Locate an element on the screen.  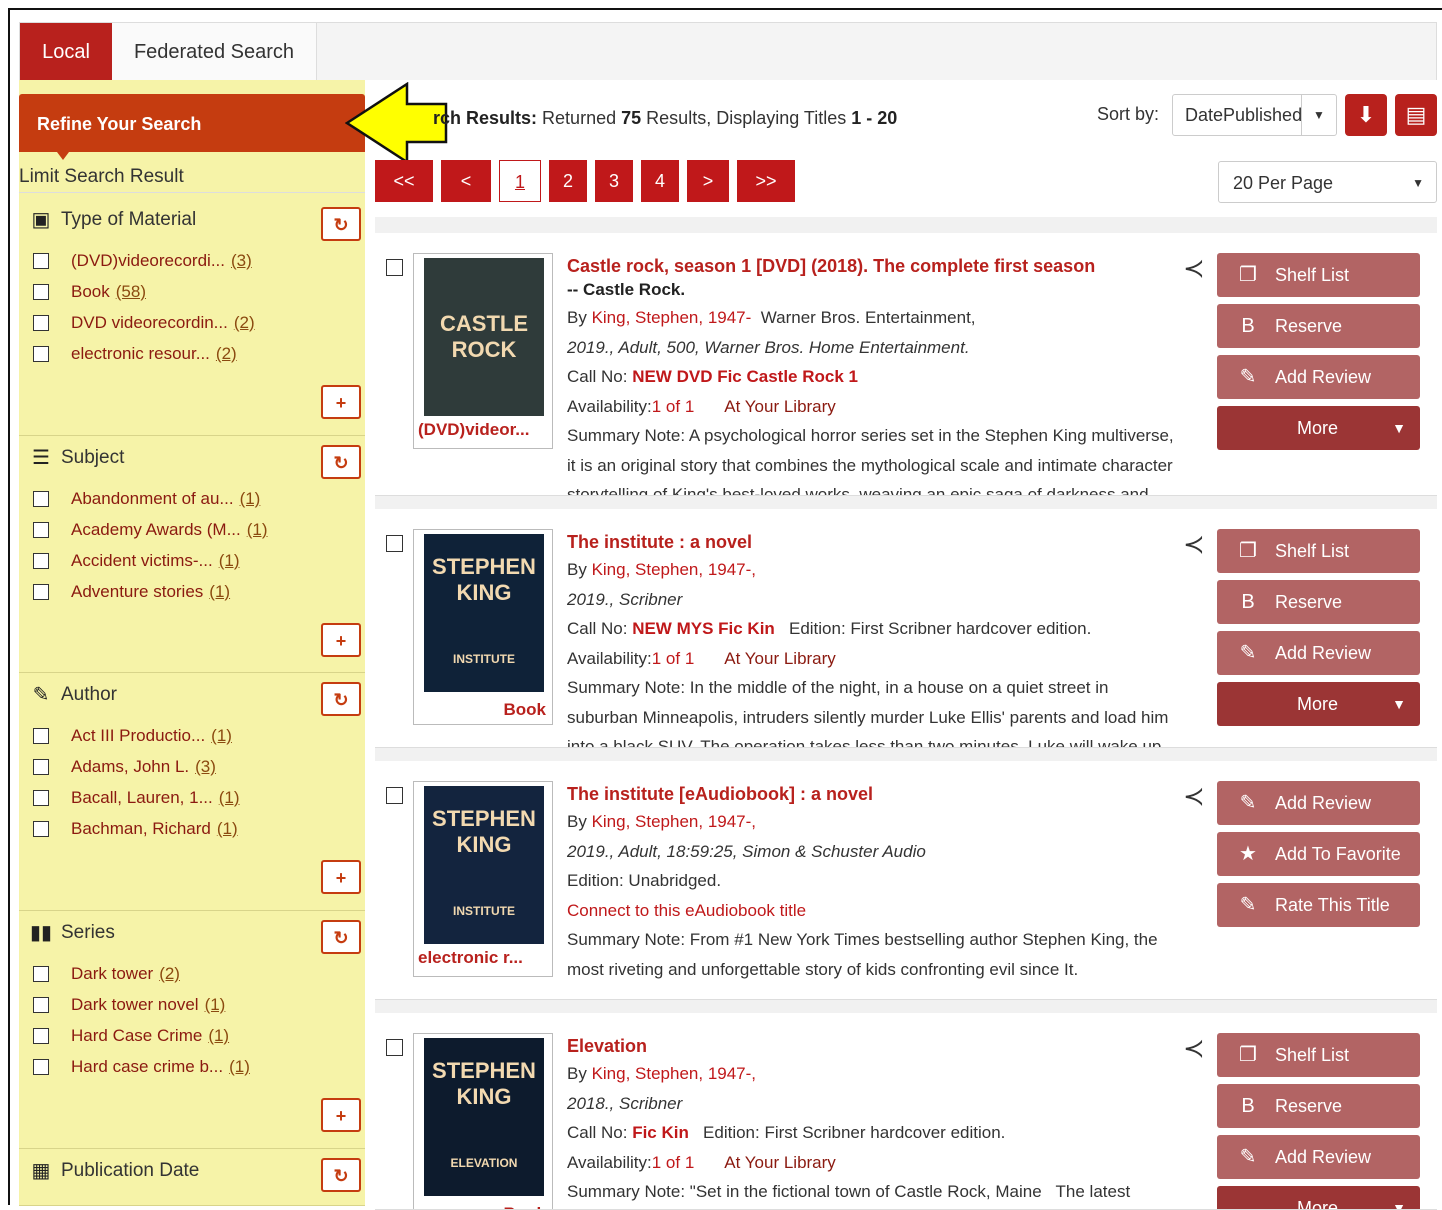
facet-option: Act III Productio... (1) is located at coordinates (132, 736).